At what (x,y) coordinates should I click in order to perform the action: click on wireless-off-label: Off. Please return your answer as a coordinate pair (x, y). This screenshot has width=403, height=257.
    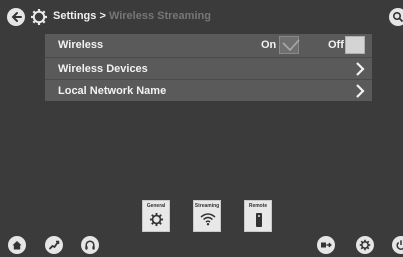
    Looking at the image, I should click on (336, 45).